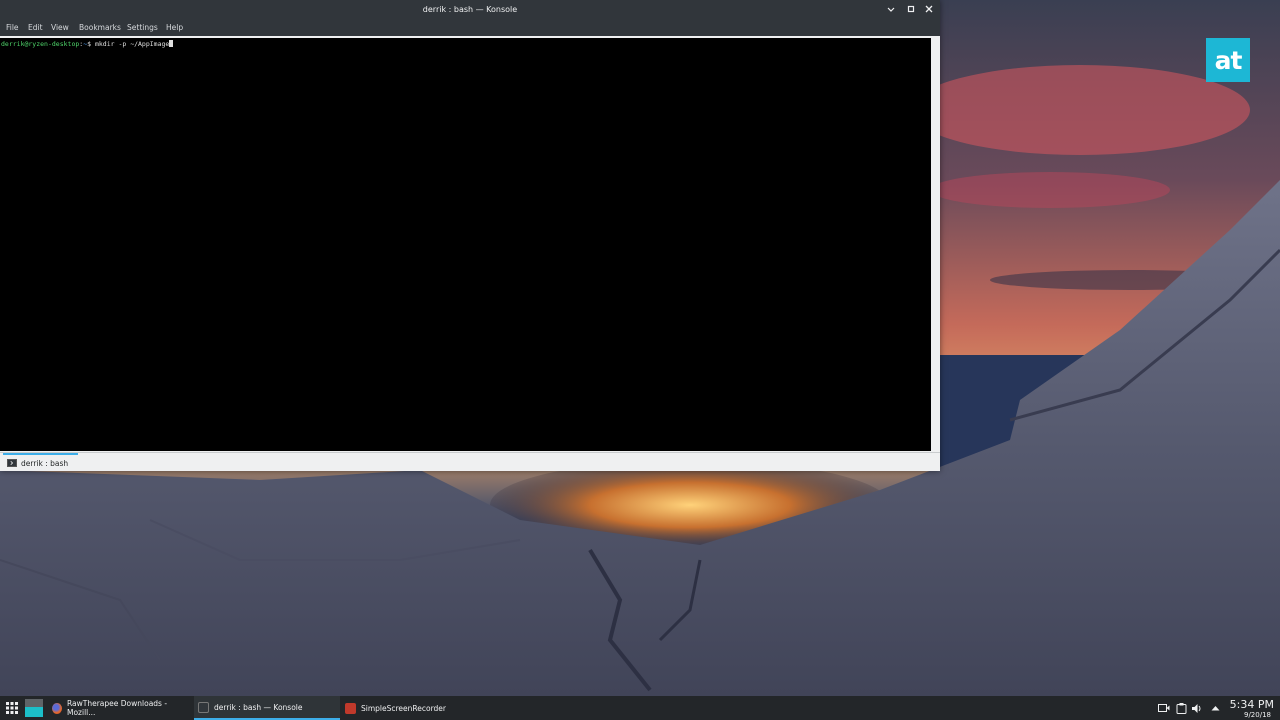 The image size is (1280, 720). I want to click on menu-bar: File Edit View Bookmarks Settings Help, so click(470, 27).